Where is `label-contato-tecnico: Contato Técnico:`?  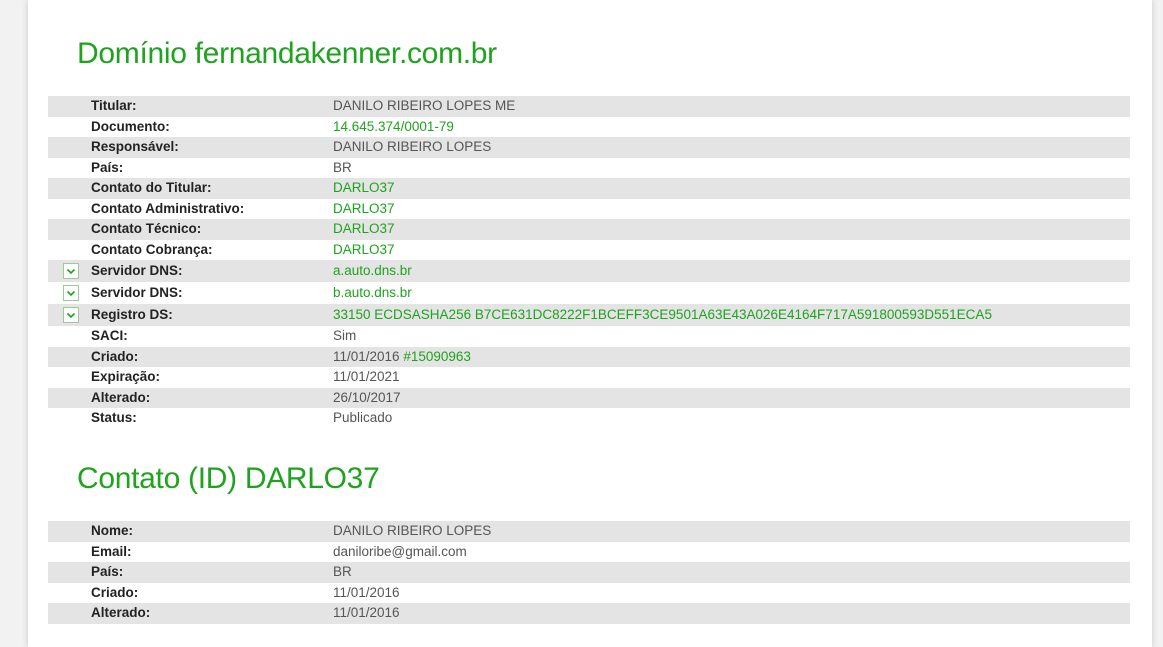
label-contato-tecnico: Contato Técnico: is located at coordinates (146, 228).